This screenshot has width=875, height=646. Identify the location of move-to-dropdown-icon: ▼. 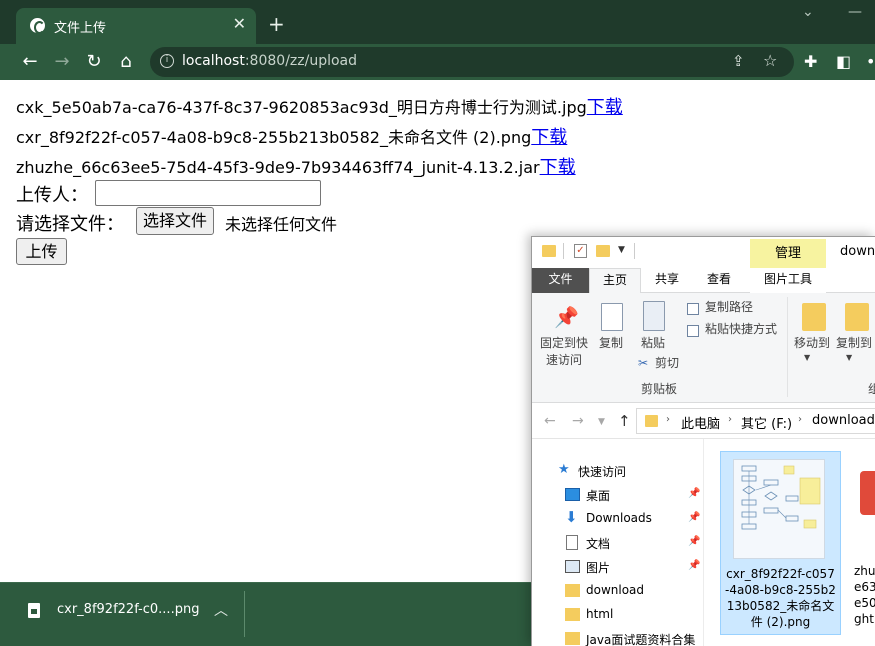
(807, 357).